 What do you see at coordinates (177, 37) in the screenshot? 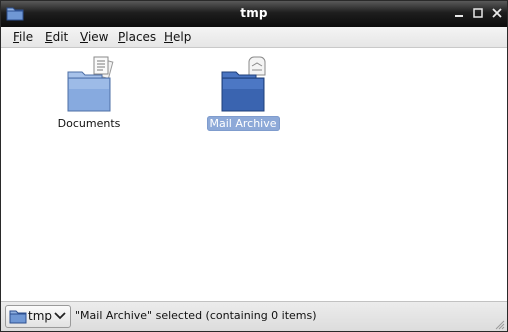
I see `menu-help: Help` at bounding box center [177, 37].